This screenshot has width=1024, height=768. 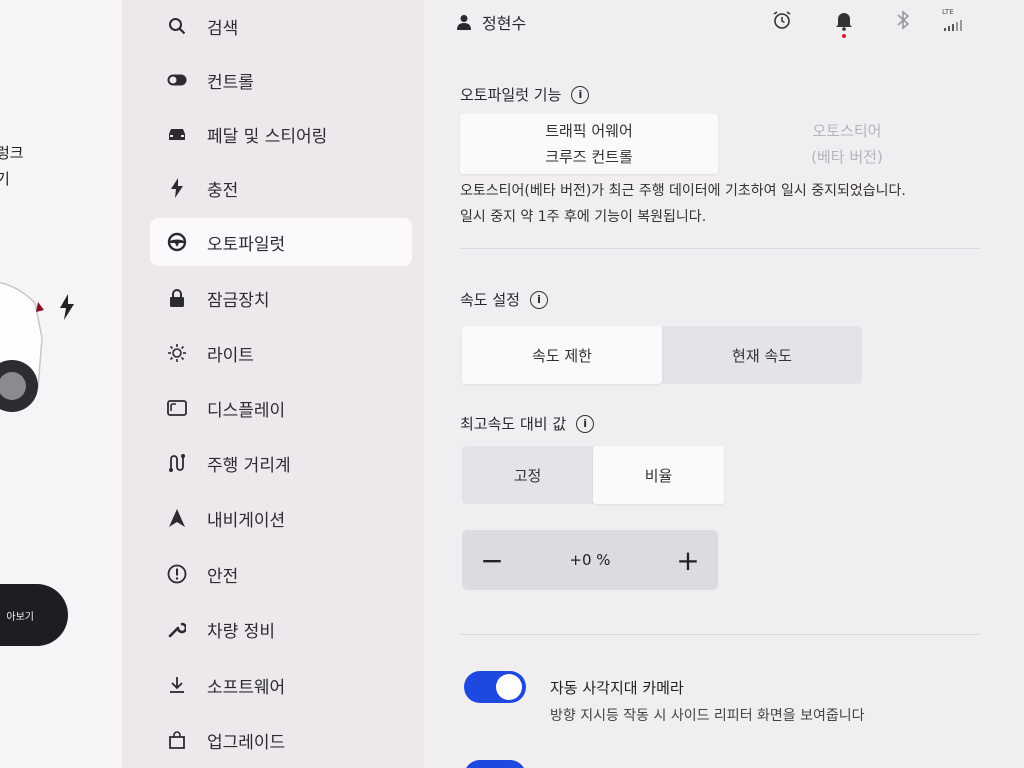 What do you see at coordinates (246, 410) in the screenshot?
I see `sidebar-item-label: 디스플레이` at bounding box center [246, 410].